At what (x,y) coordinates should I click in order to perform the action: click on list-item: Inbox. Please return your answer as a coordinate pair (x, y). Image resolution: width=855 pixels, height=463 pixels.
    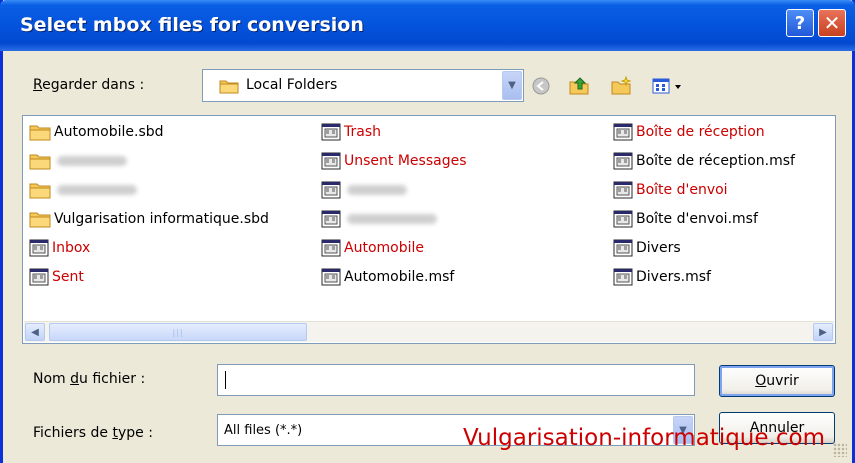
    Looking at the image, I should click on (59, 248).